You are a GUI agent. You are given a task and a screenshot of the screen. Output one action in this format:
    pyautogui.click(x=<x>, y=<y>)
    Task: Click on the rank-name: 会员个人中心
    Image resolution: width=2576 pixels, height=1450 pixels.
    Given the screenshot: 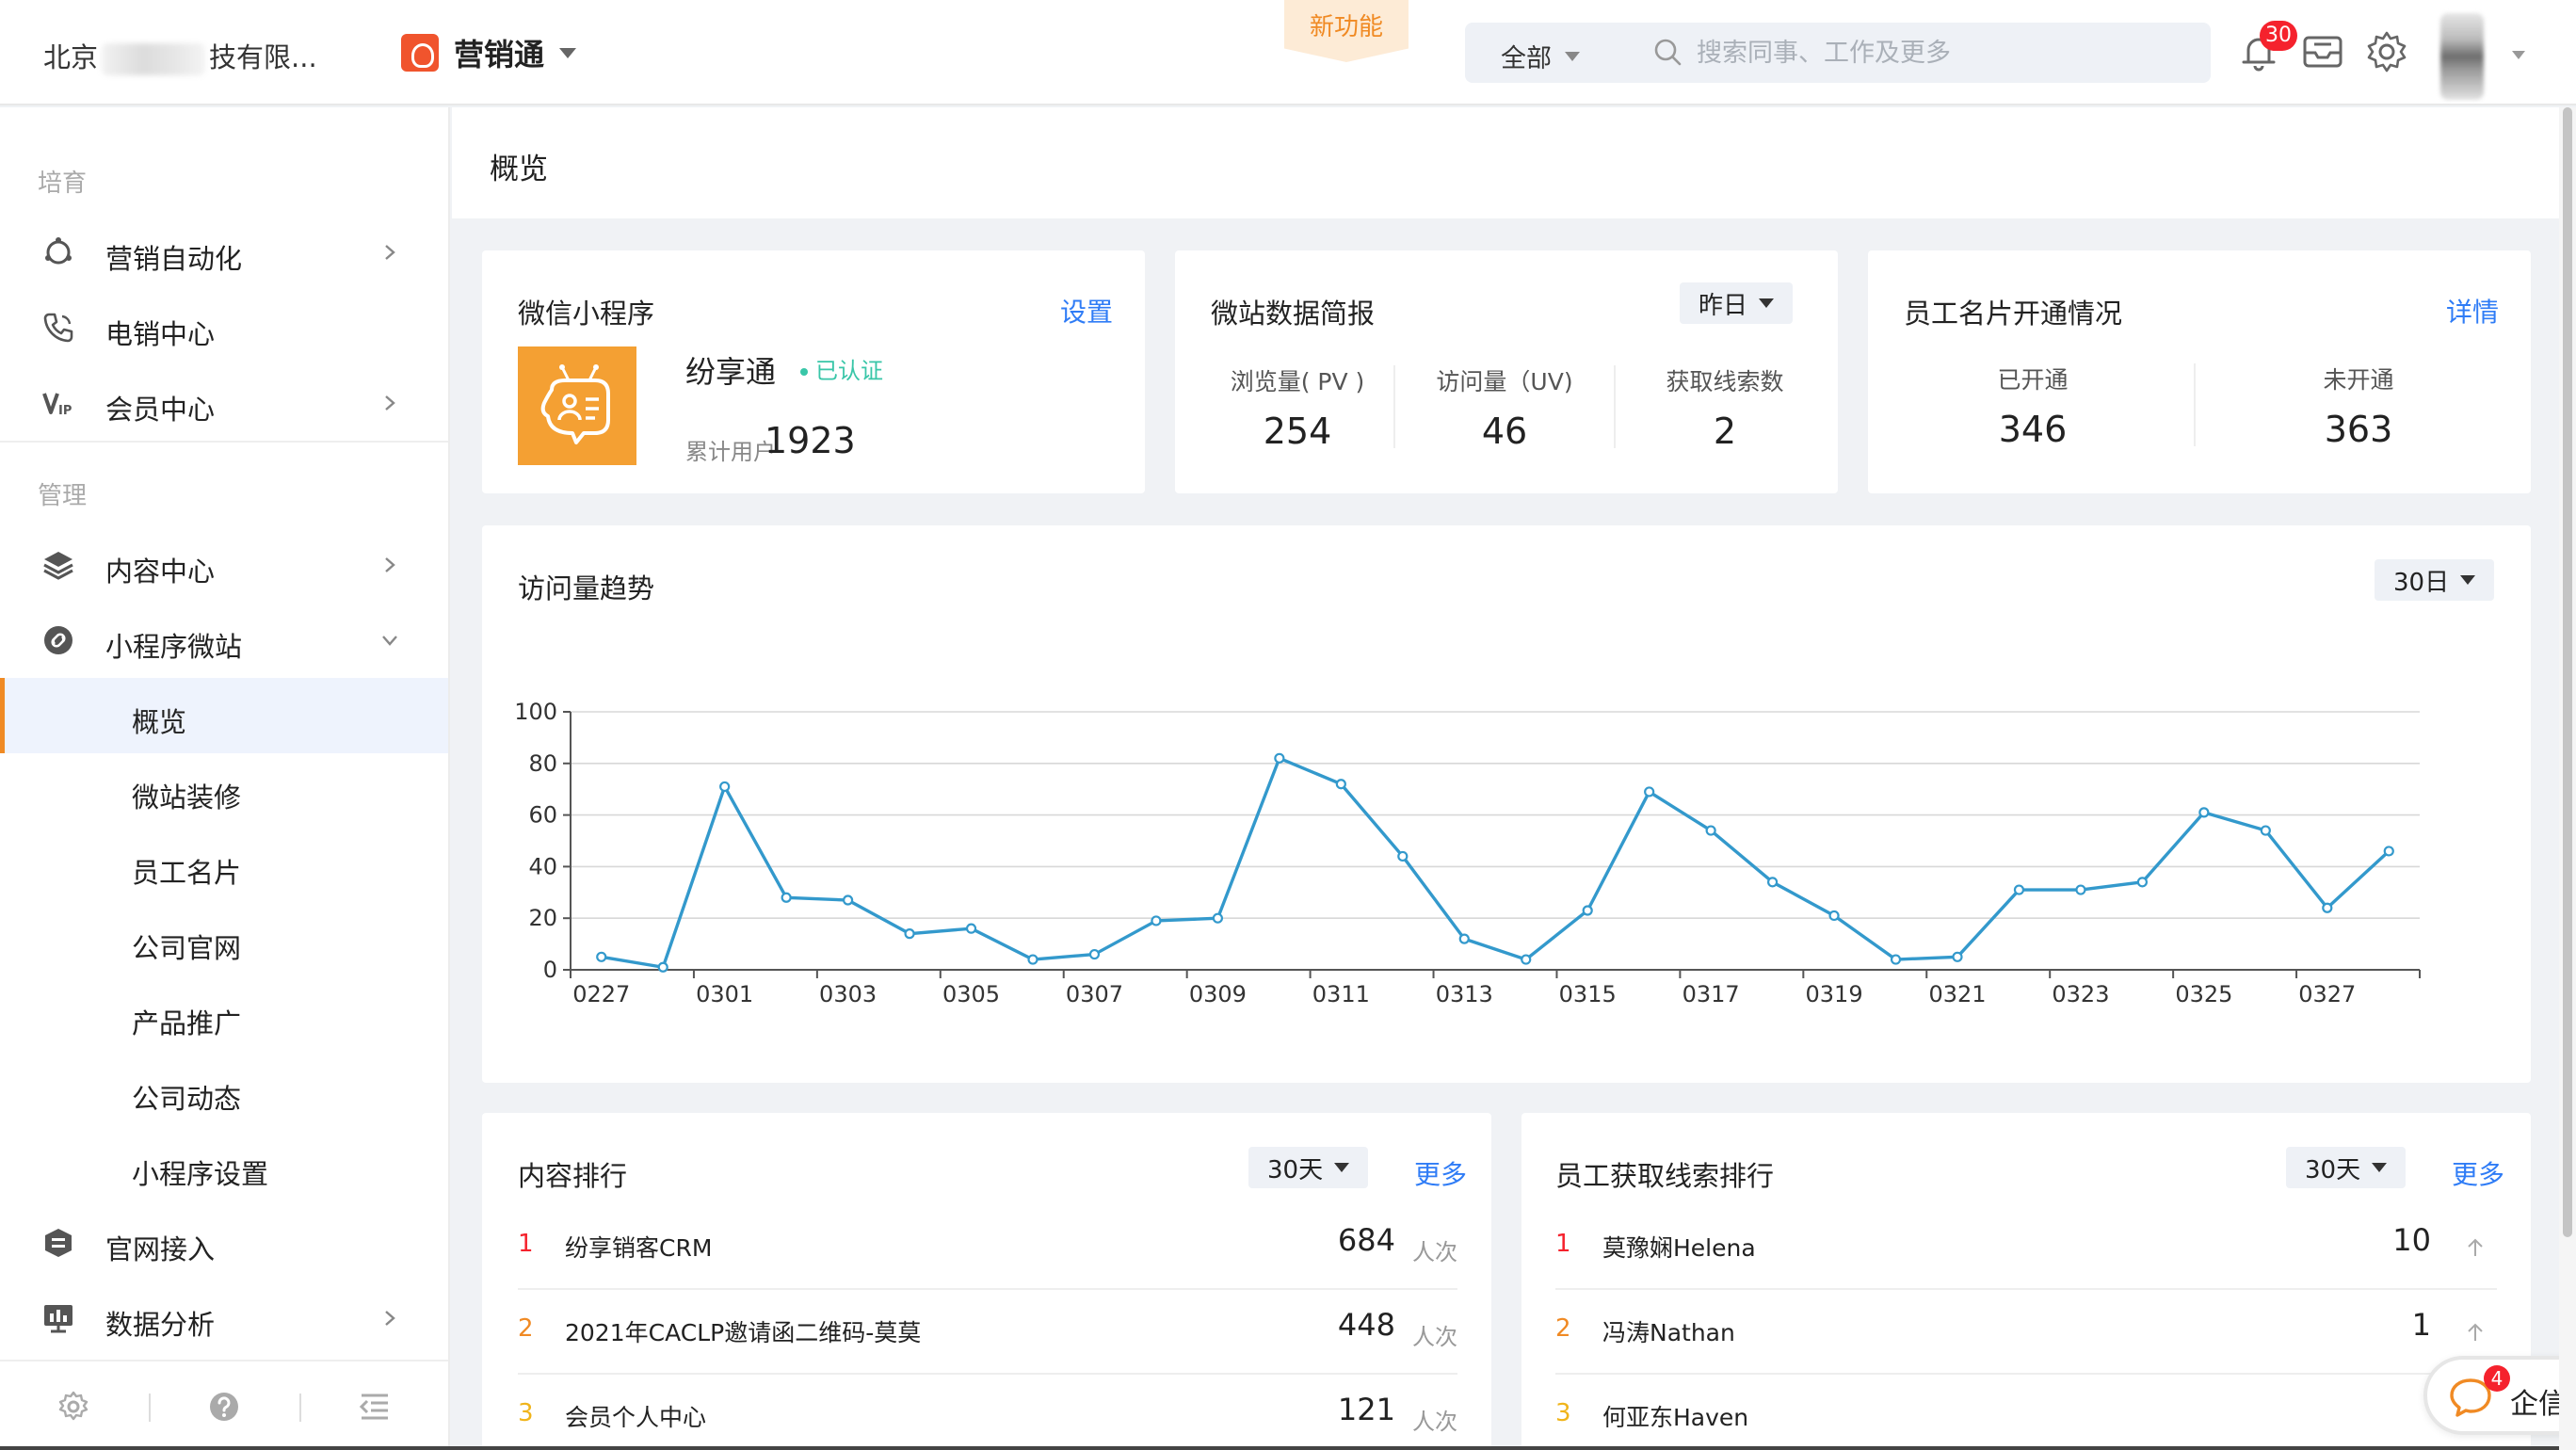 What is the action you would take?
    pyautogui.click(x=636, y=1417)
    